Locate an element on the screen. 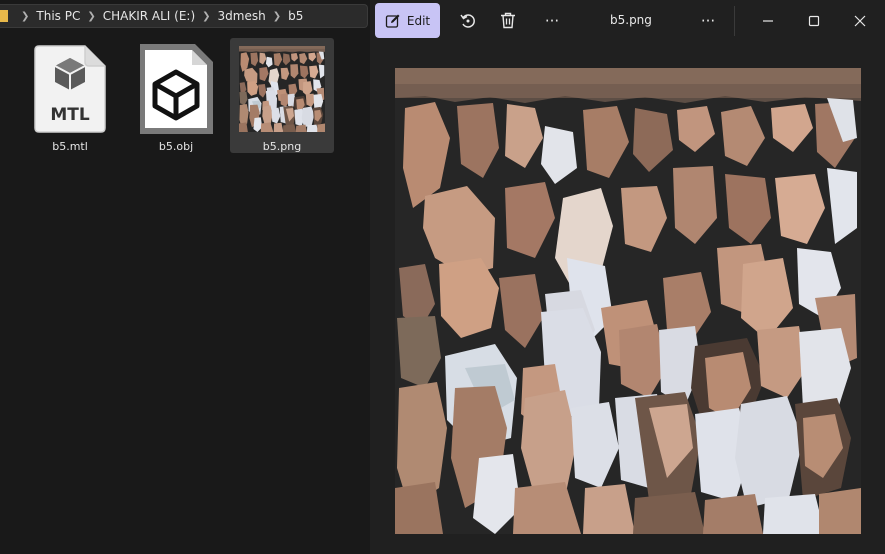  close-button is located at coordinates (860, 20).